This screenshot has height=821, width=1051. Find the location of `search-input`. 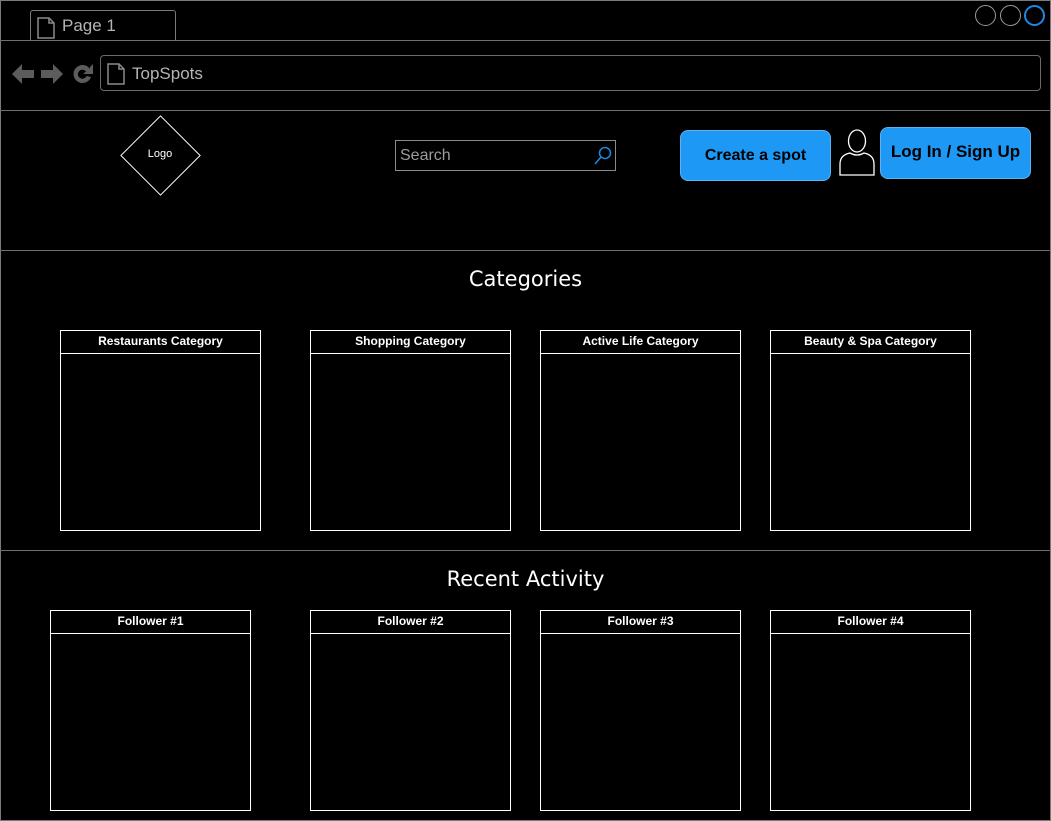

search-input is located at coordinates (493, 155).